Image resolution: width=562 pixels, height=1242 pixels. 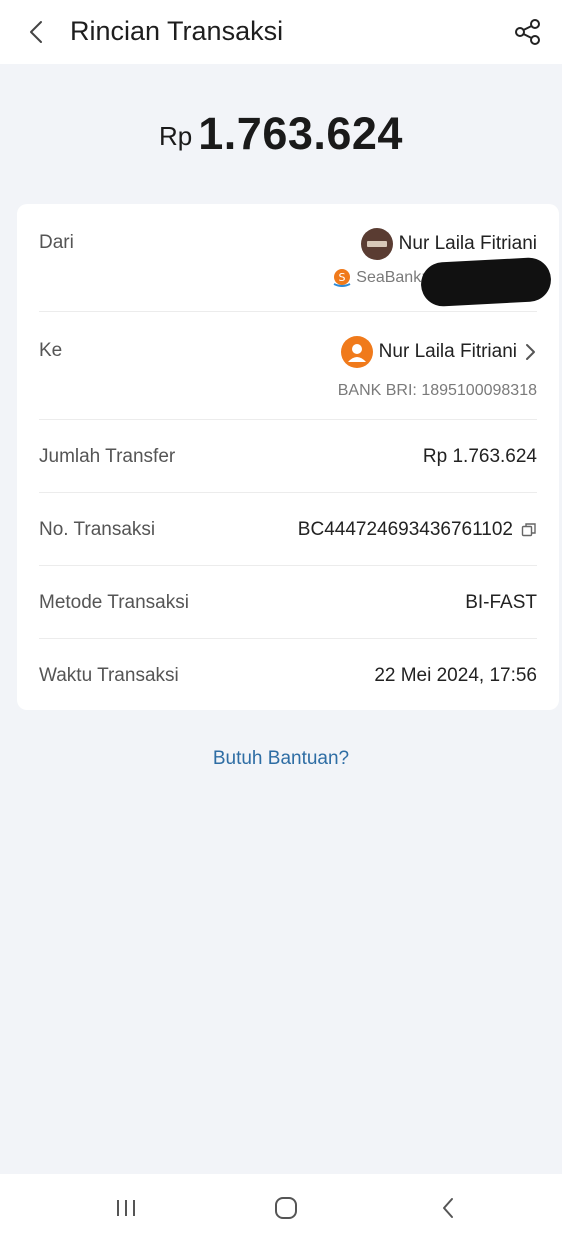 What do you see at coordinates (479, 456) in the screenshot?
I see `detail-value: Rp 1.763.624` at bounding box center [479, 456].